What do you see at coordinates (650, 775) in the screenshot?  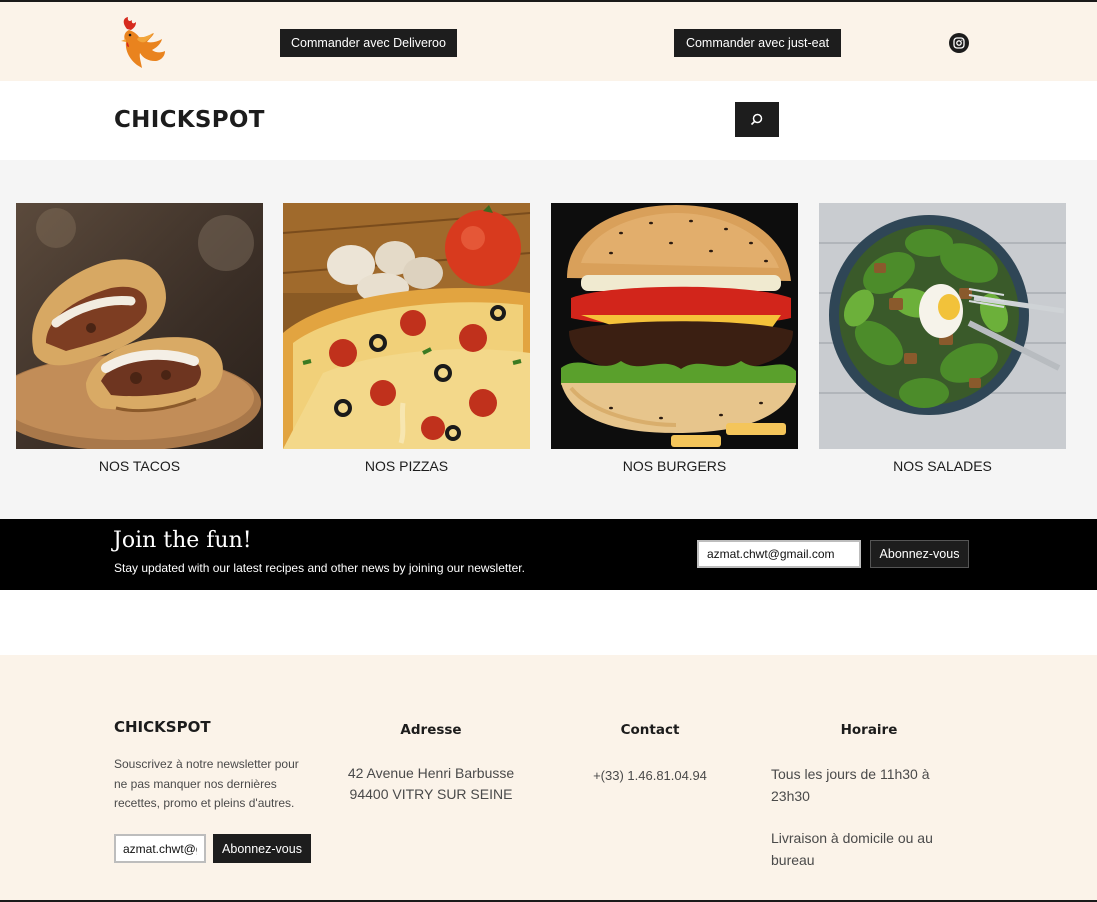 I see `contact-phone: +(33) 1.46.81.04.94` at bounding box center [650, 775].